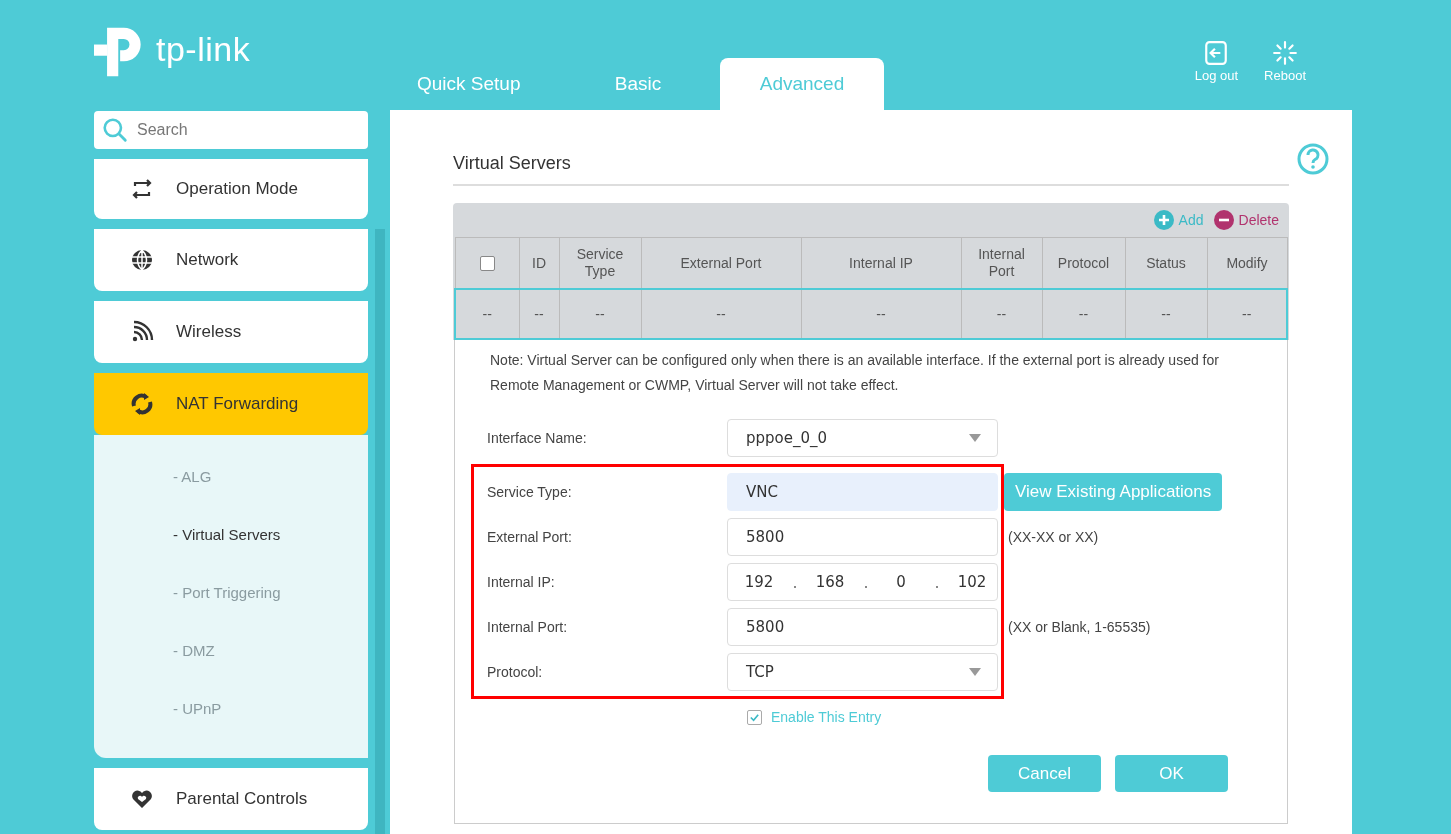  Describe the element at coordinates (115, 130) in the screenshot. I see `search-icon` at that location.